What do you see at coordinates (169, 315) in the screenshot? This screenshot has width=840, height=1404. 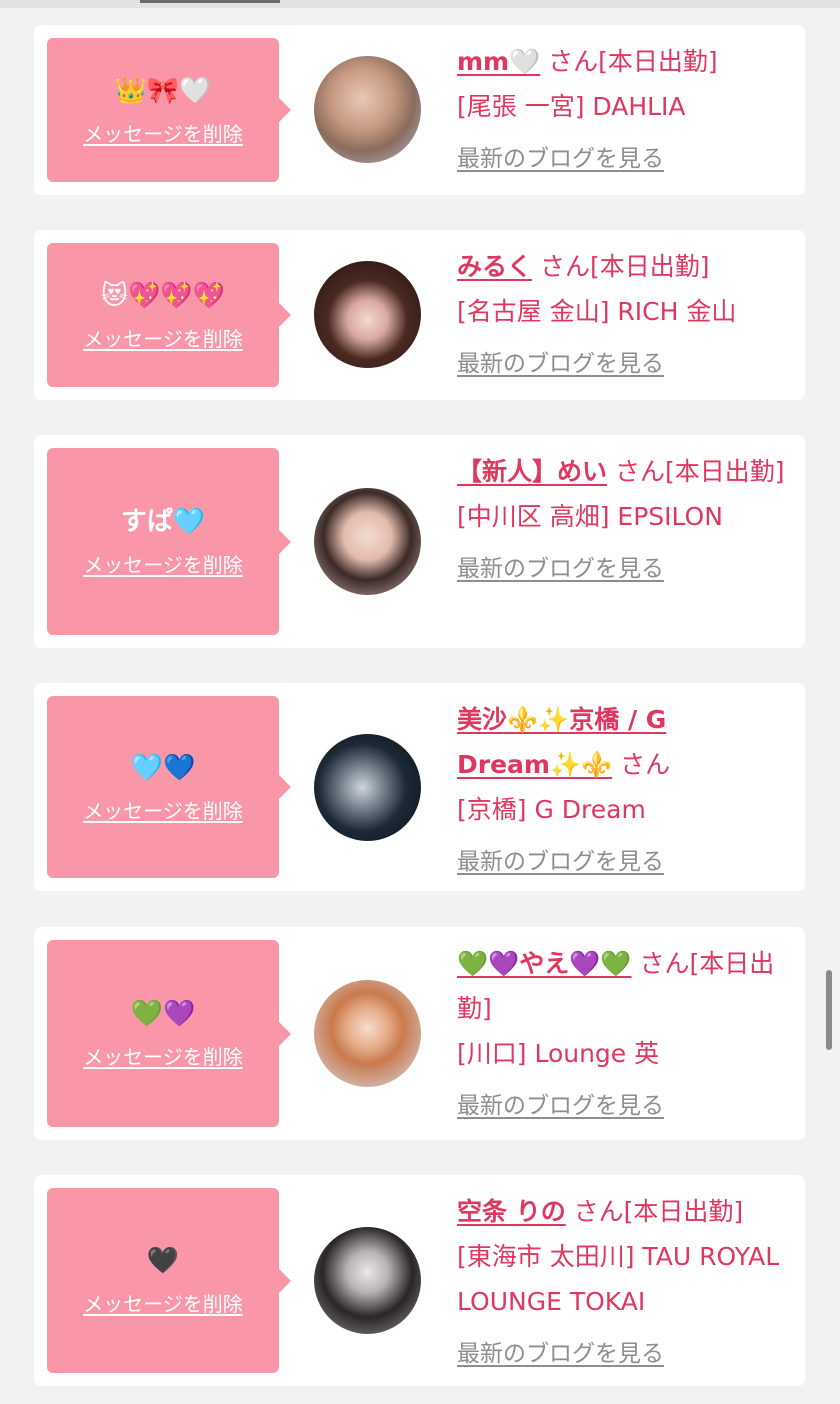 I see `message-bubble: 😻💖💖💖 メッセージを削除` at bounding box center [169, 315].